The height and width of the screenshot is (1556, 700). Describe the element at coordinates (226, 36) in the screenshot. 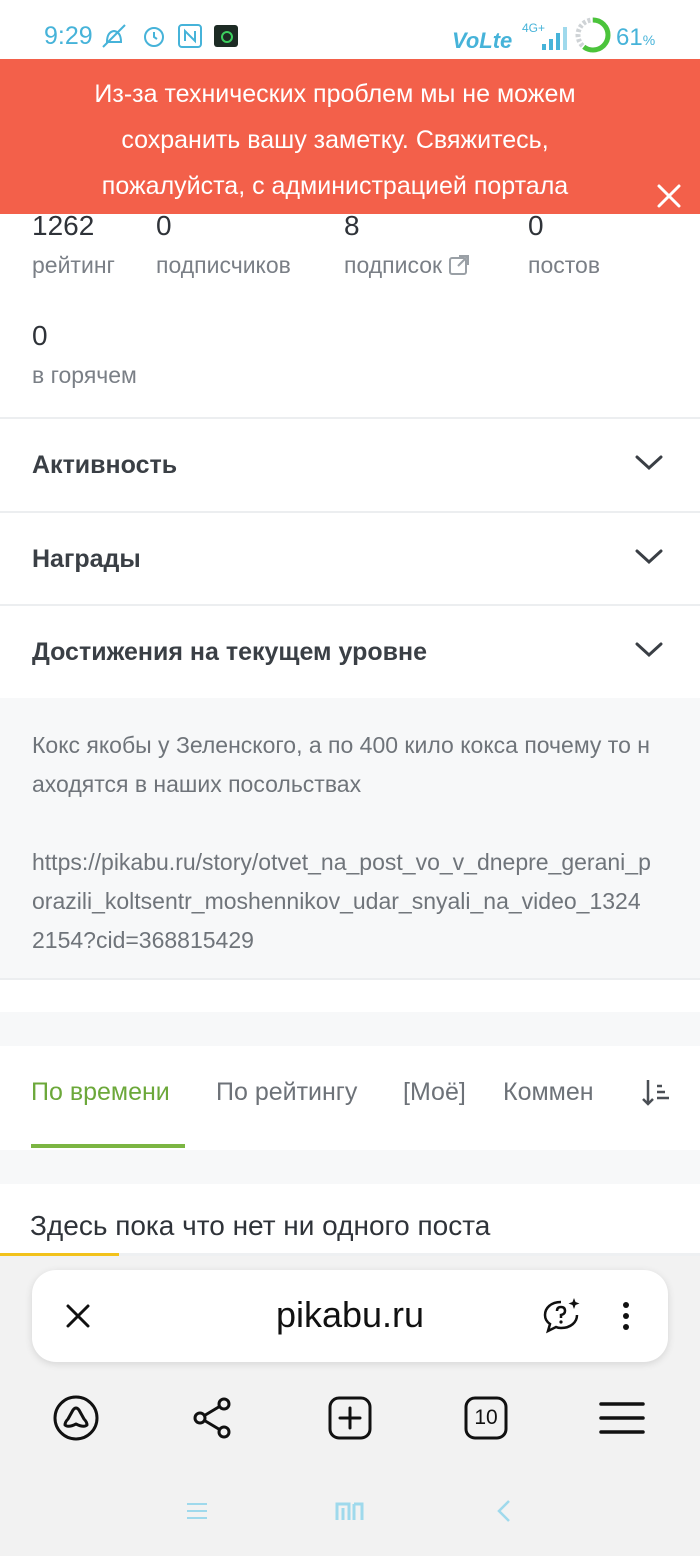

I see `terminal-app-icon` at that location.